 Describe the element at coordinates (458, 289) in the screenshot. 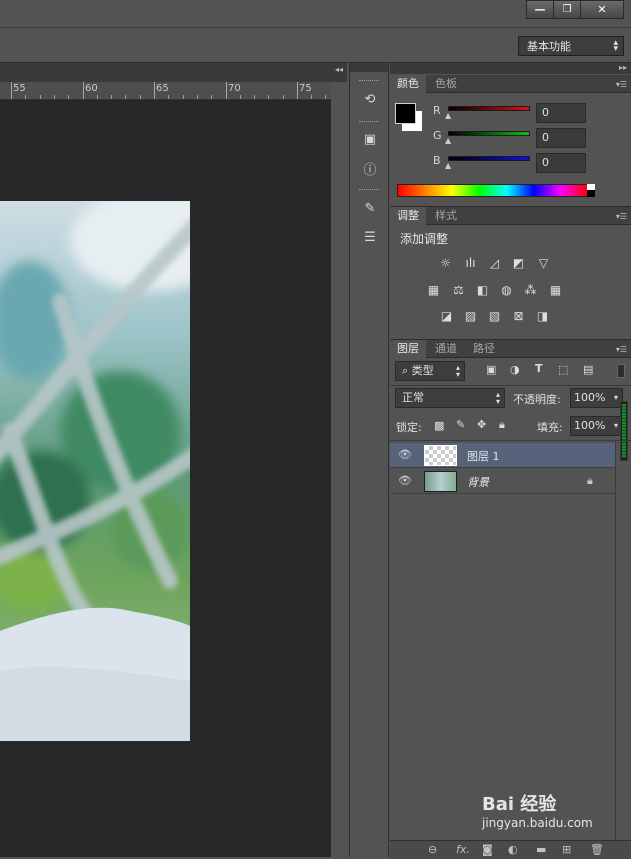

I see `color-balance-icon: ⚖` at that location.